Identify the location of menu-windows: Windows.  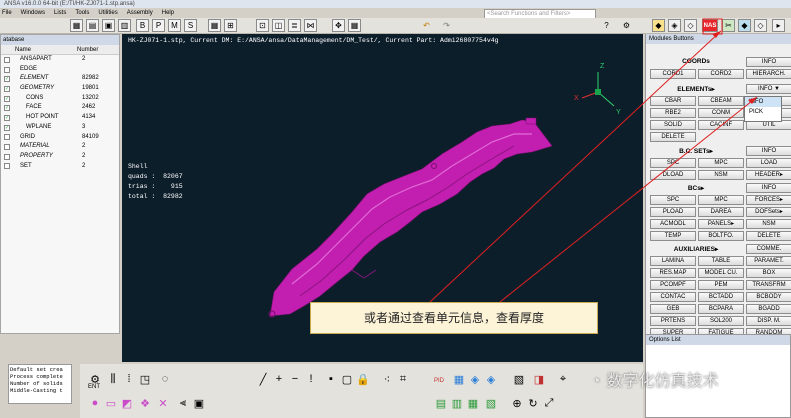
(33, 13).